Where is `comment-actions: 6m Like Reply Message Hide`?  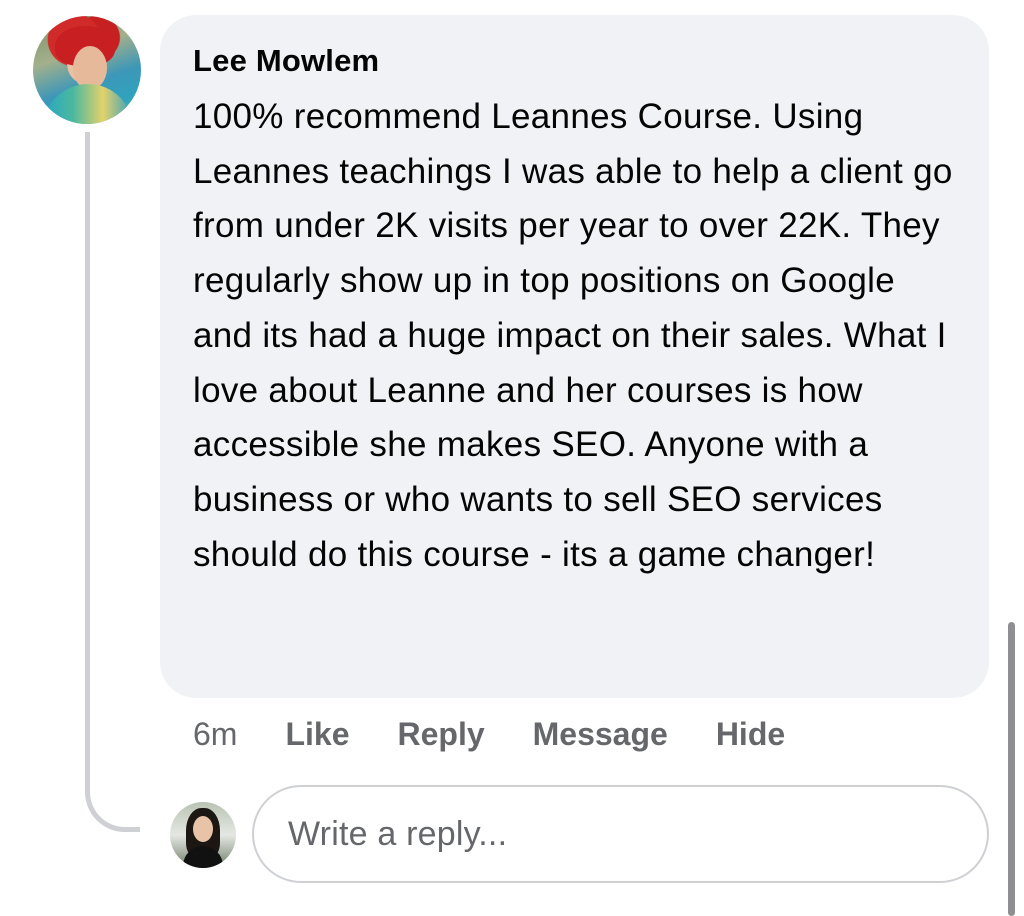
comment-actions: 6m Like Reply Message Hide is located at coordinates (513, 734).